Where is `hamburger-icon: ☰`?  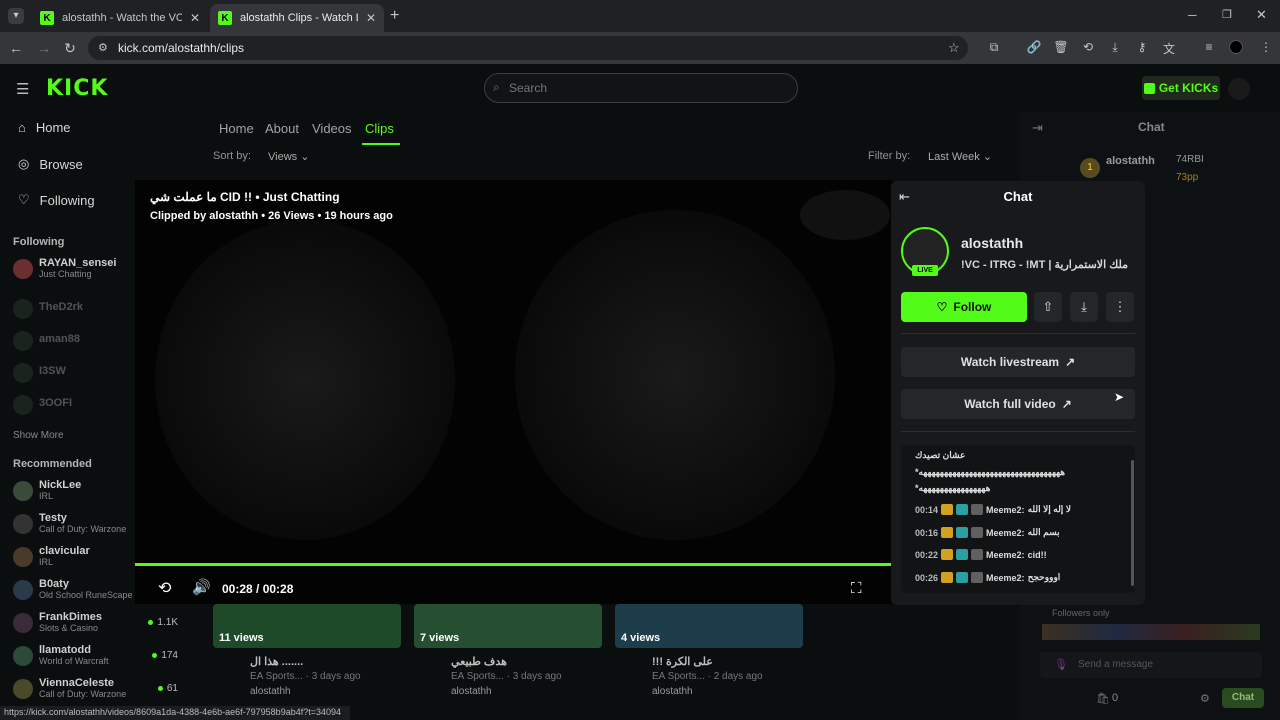 hamburger-icon: ☰ is located at coordinates (22, 89).